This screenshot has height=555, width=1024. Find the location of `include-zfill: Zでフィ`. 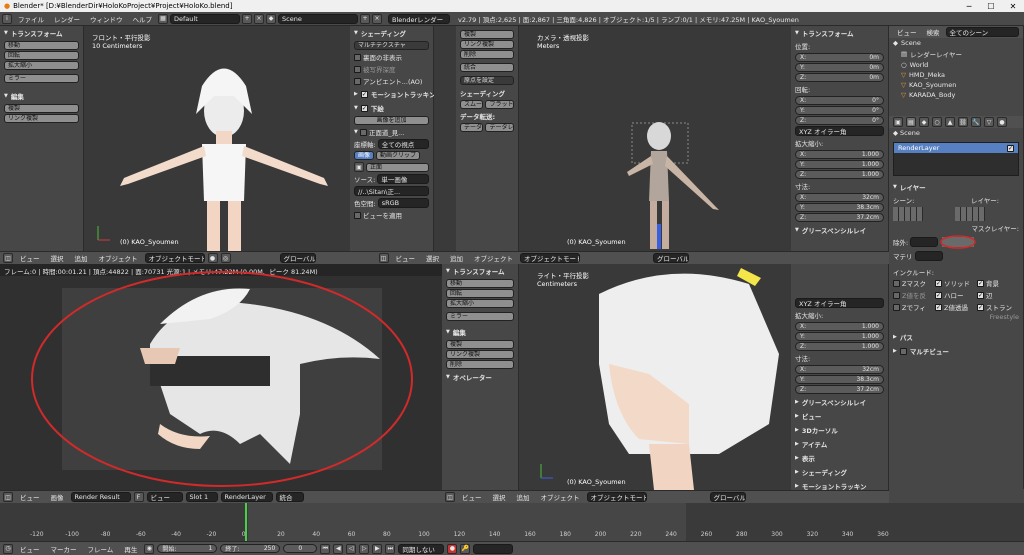

include-zfill: Zでフィ is located at coordinates (914, 307).